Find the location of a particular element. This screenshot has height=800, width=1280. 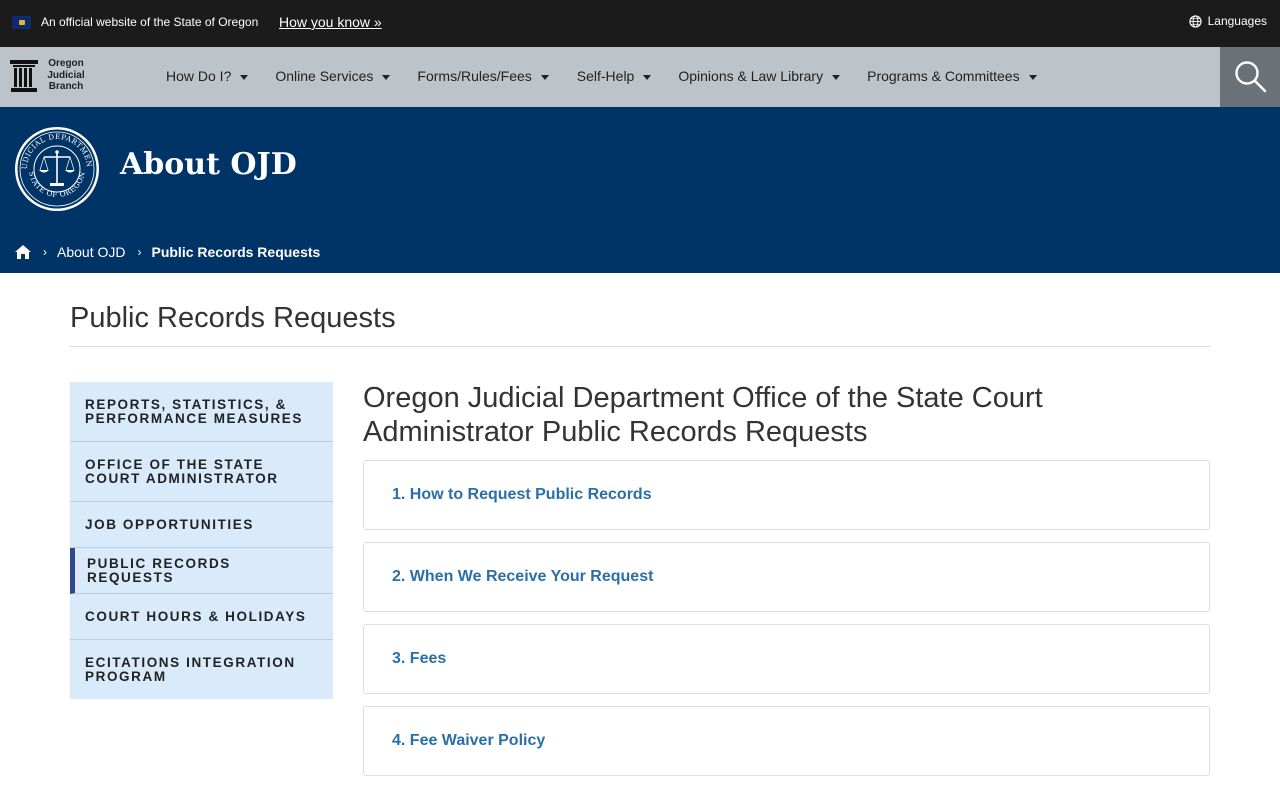

nav-programs-committees-label: Programs & Committees is located at coordinates (943, 76).